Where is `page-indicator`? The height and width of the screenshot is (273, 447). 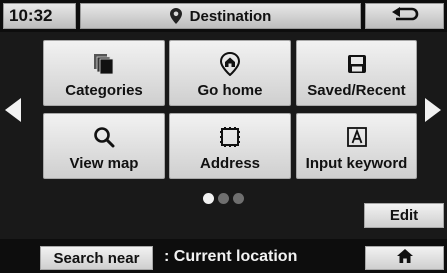 page-indicator is located at coordinates (223, 198).